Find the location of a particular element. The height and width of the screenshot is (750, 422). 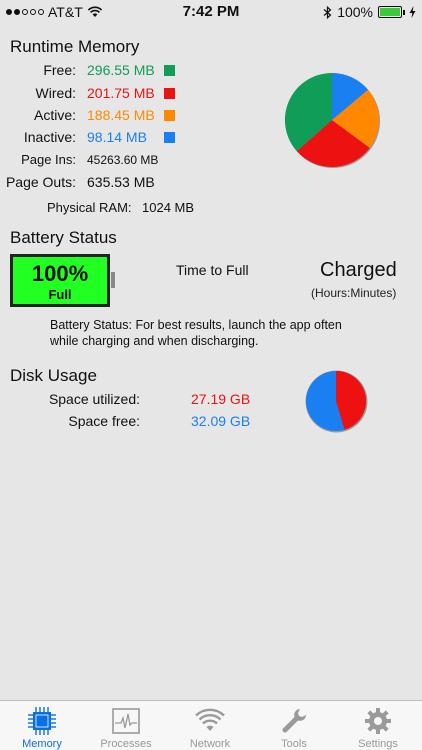

memory-row-page-outs: Page Outs: 635.53 MB is located at coordinates (80, 182).